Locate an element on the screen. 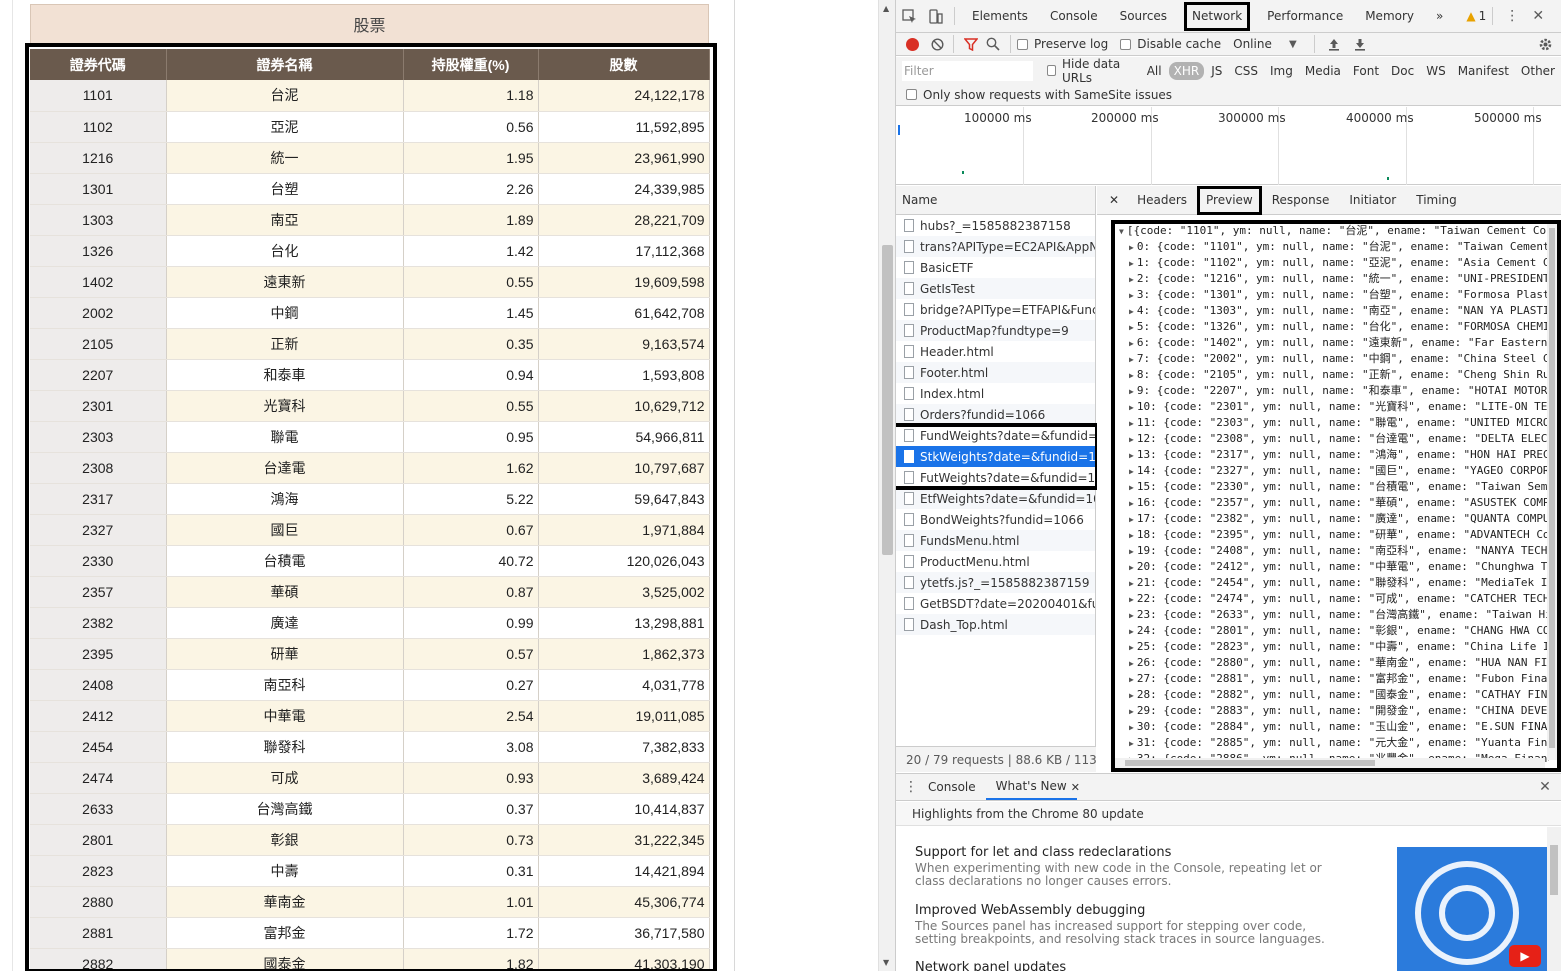 This screenshot has height=971, width=1561. drawer-tab: Console is located at coordinates (952, 787).